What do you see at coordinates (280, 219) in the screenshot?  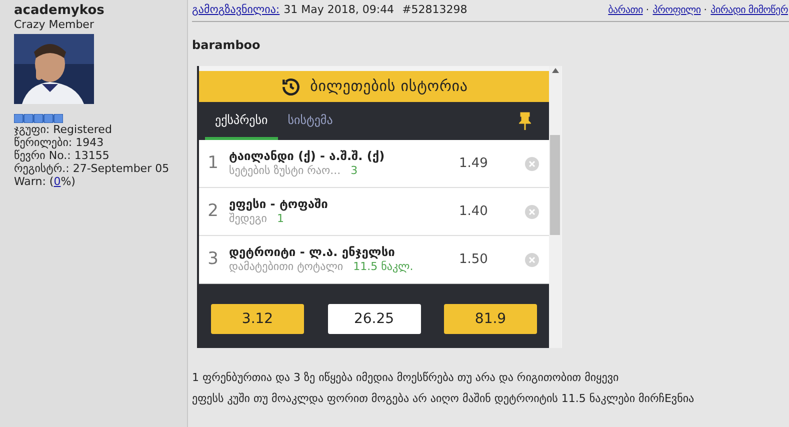 I see `bet-pick: 1` at bounding box center [280, 219].